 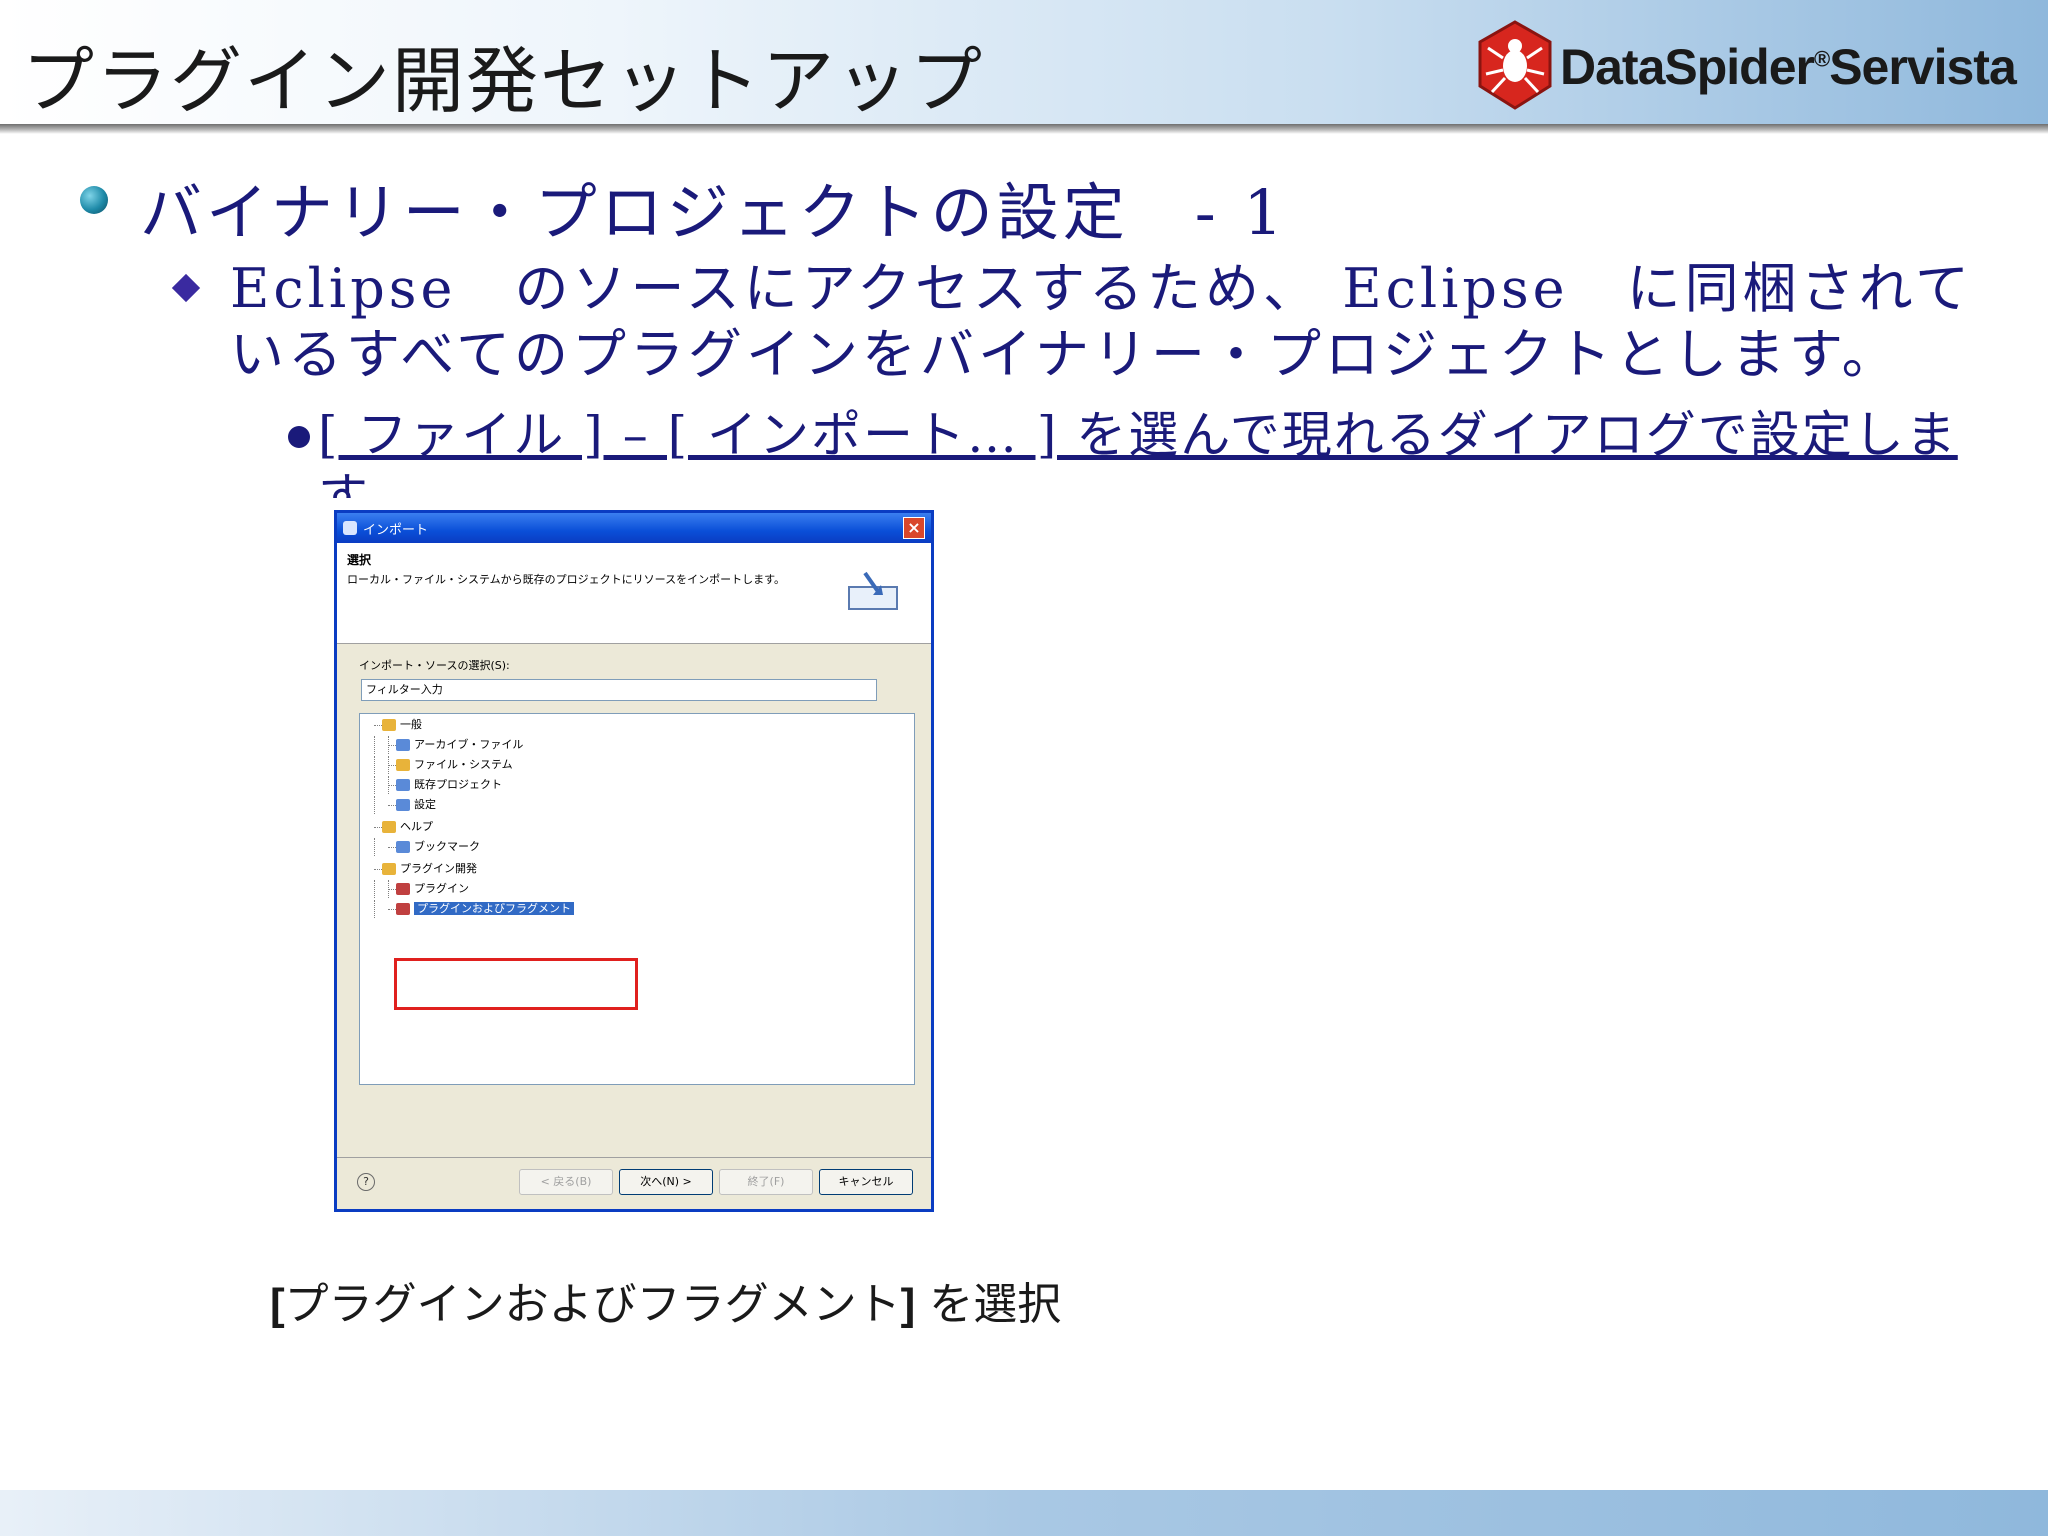 I want to click on close-icon: ×, so click(x=914, y=528).